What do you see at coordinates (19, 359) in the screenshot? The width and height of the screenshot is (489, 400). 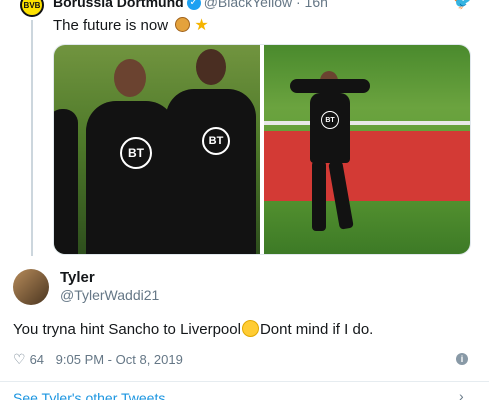 I see `heart-icon: ♡` at bounding box center [19, 359].